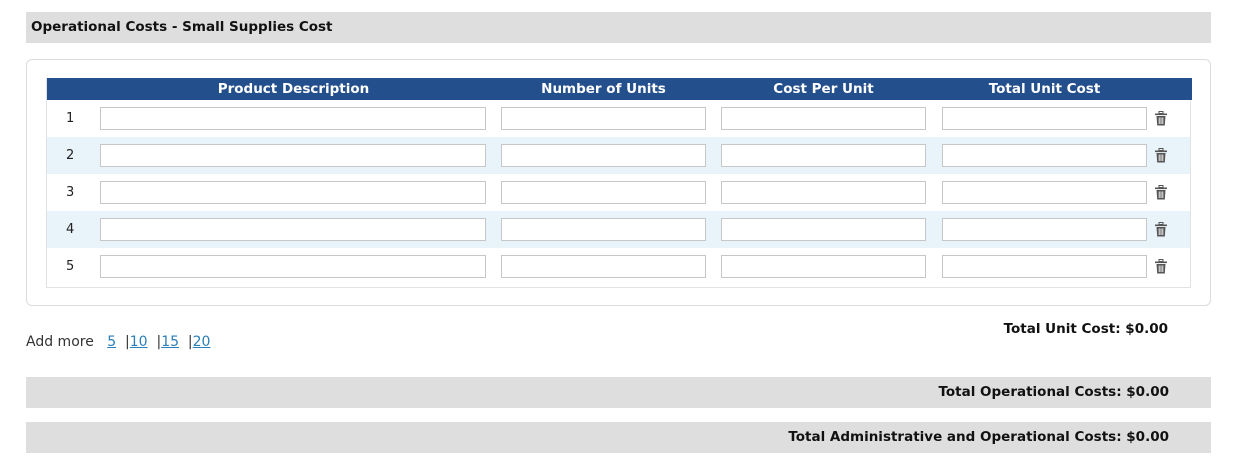 This screenshot has width=1234, height=460. Describe the element at coordinates (70, 229) in the screenshot. I see `row-number: 4` at that location.